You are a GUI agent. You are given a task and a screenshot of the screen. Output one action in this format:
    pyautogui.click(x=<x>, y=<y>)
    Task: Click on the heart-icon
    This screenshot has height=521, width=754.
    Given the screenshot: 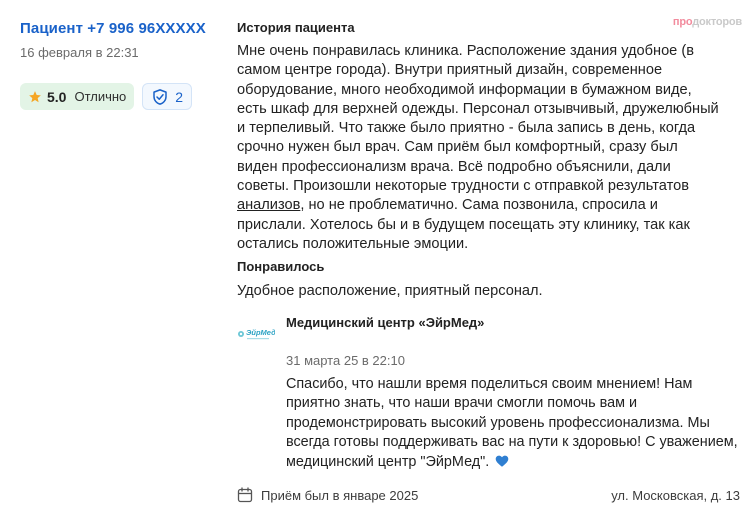 What is the action you would take?
    pyautogui.click(x=502, y=461)
    